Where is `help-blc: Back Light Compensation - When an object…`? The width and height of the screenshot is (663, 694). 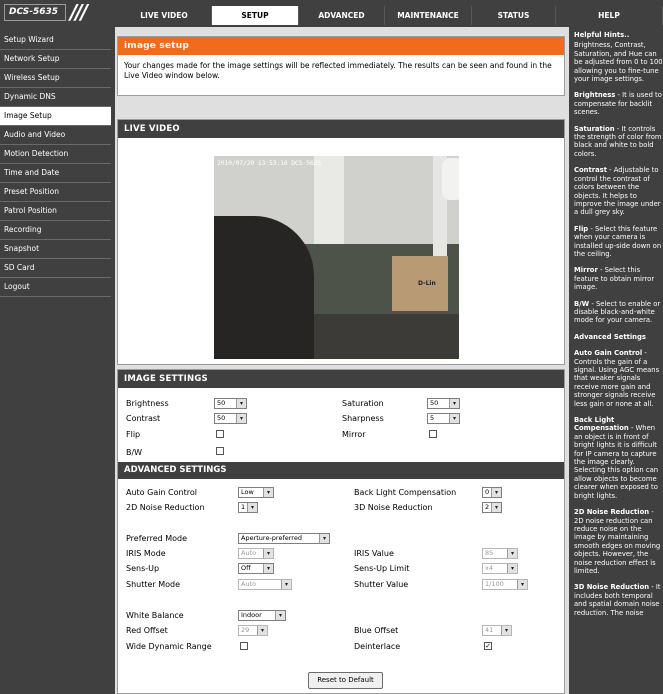 help-blc: Back Light Compensation - When an object… is located at coordinates (616, 458).